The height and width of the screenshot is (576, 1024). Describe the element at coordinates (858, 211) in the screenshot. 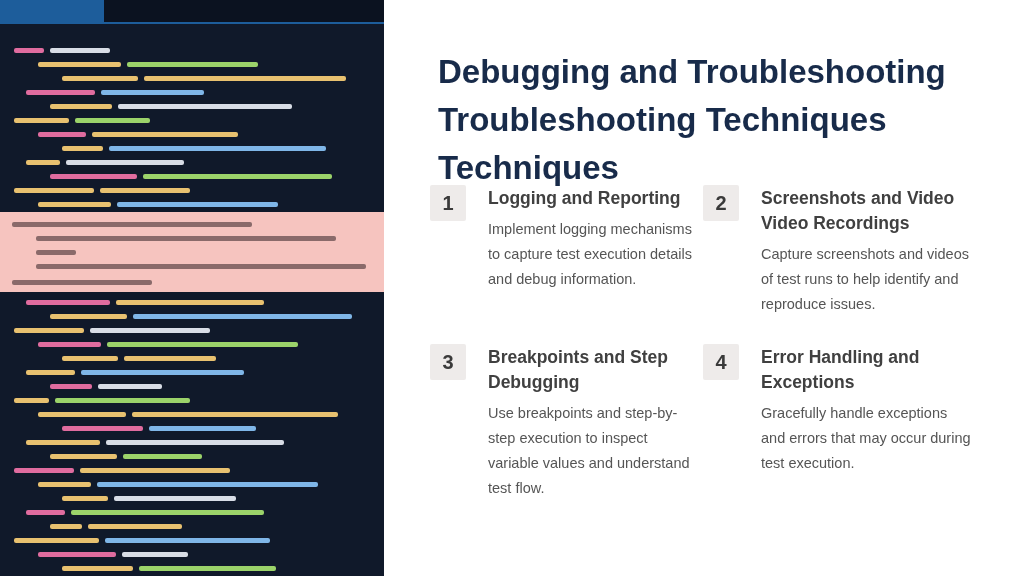

I see `item-heading: Screenshots and Video Video Recordings` at that location.